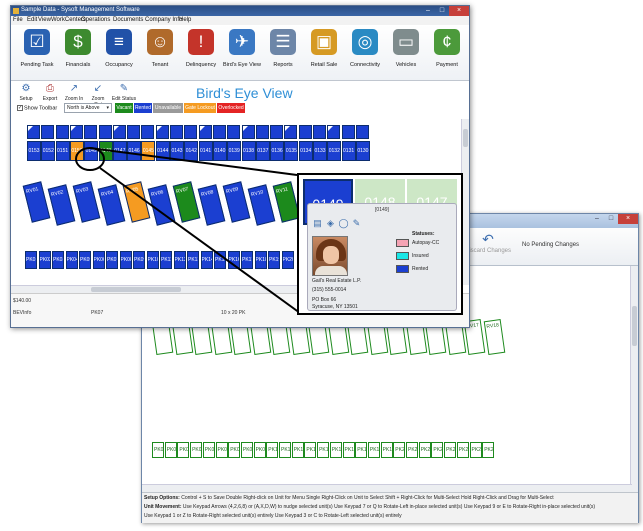 The image size is (643, 531). I want to click on unit-PK04: PK04, so click(71, 260).